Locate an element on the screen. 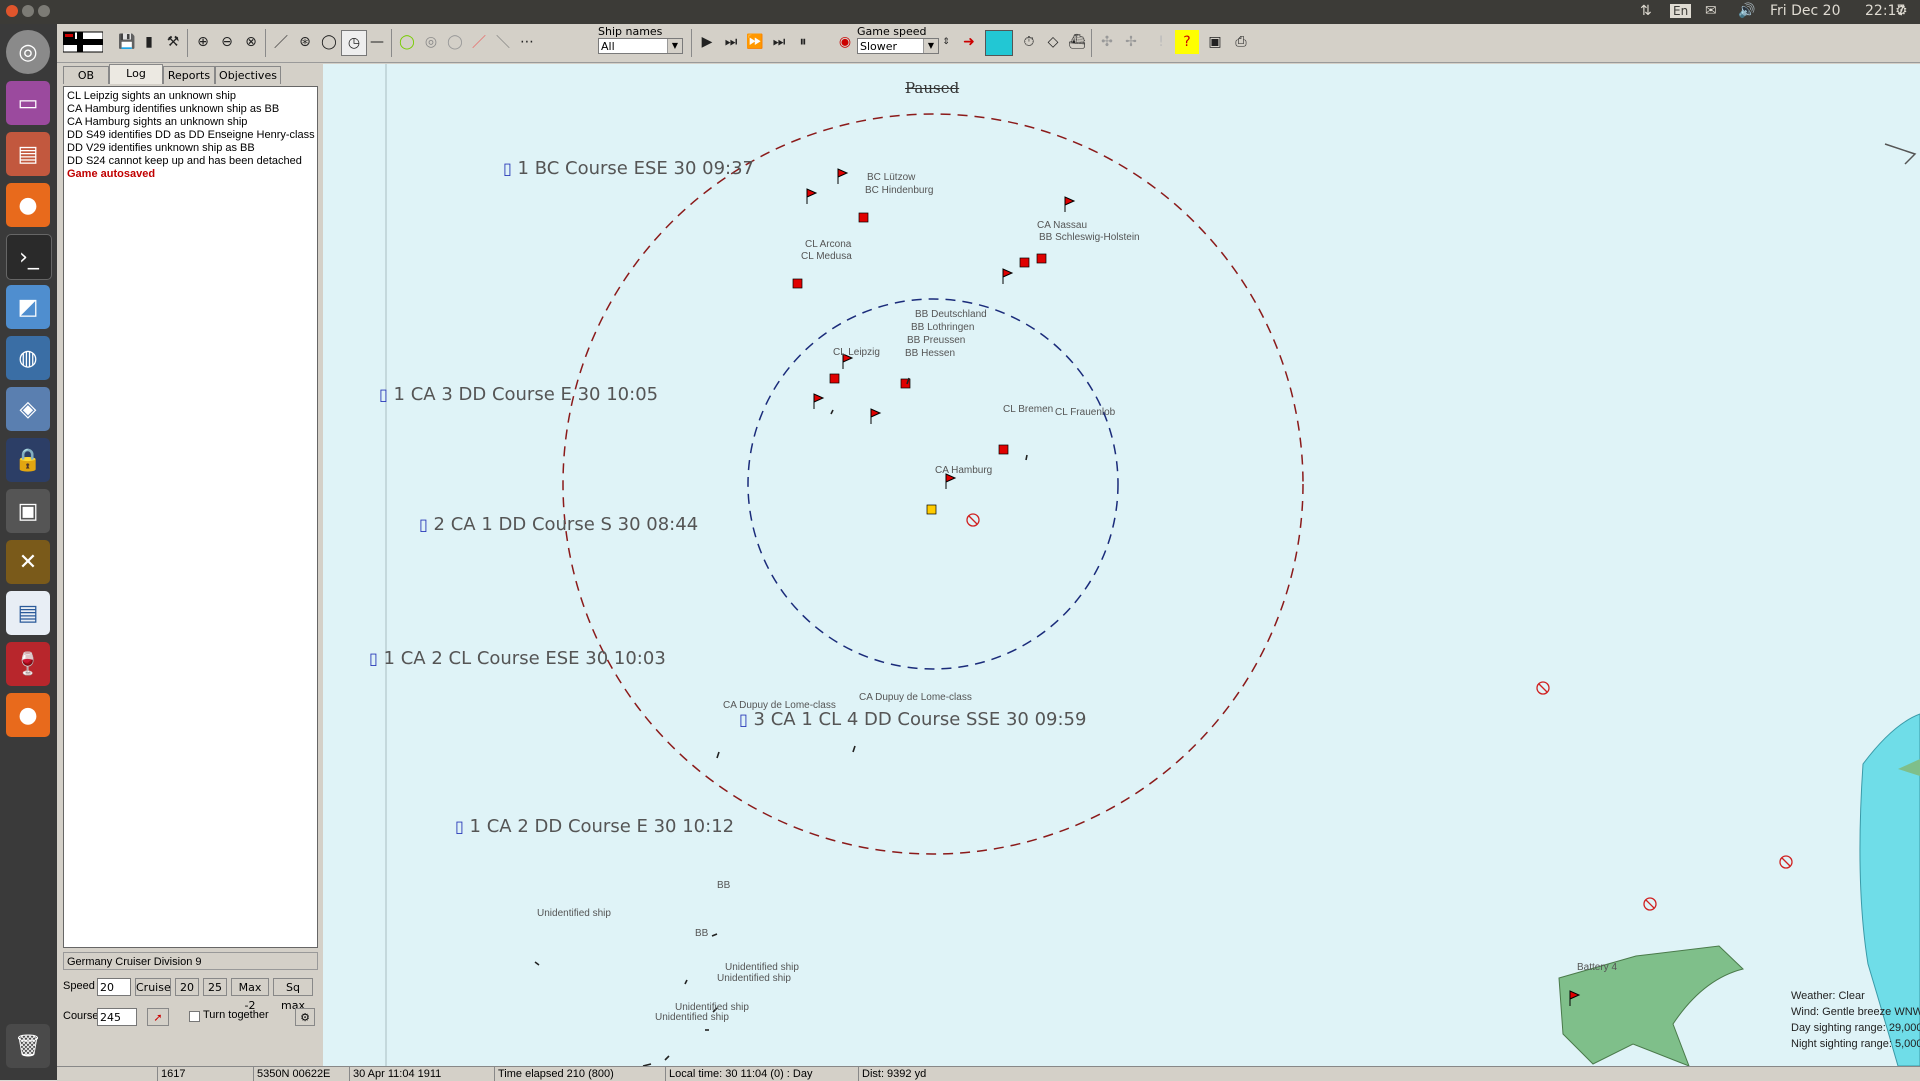 The height and width of the screenshot is (1081, 1920). files-icon: ▤ is located at coordinates (28, 154).